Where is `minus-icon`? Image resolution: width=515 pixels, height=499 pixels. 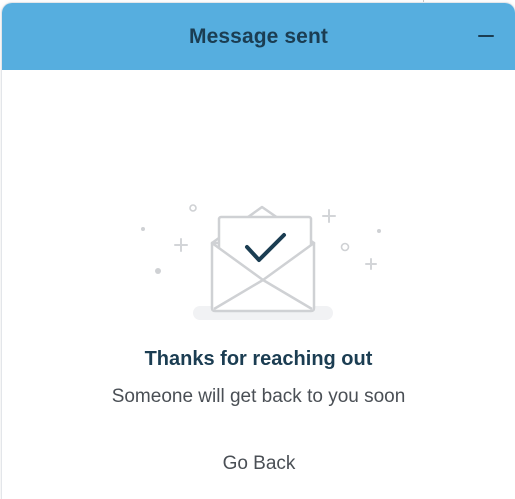 minus-icon is located at coordinates (486, 36).